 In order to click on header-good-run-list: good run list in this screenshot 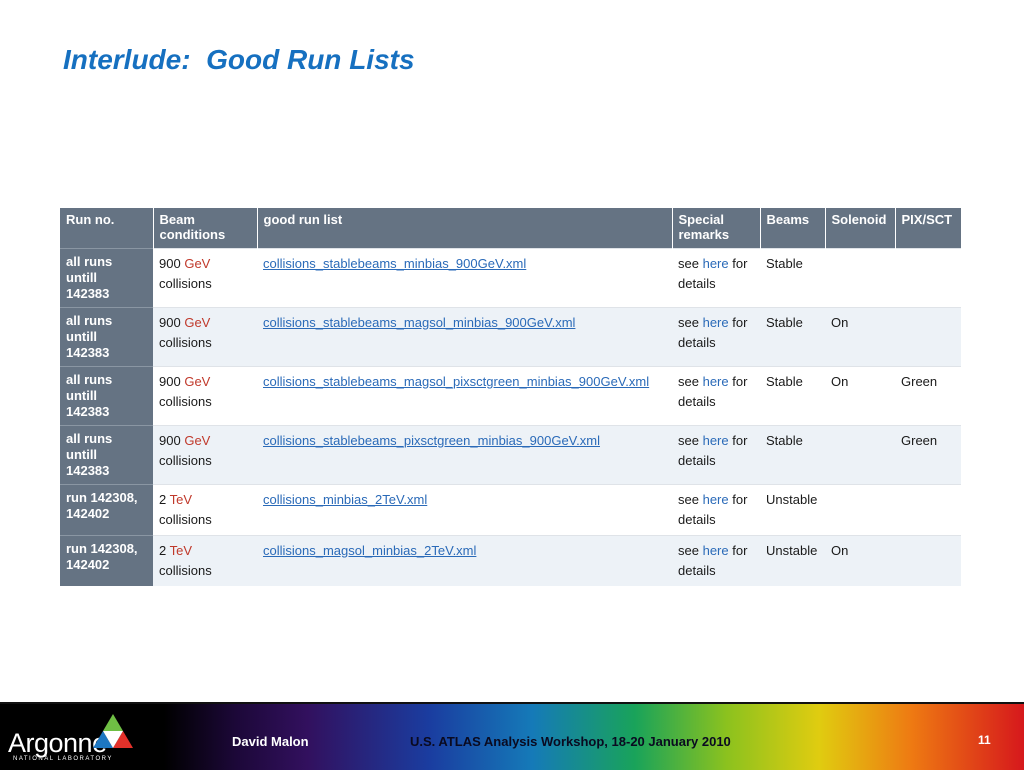, I will do `click(465, 228)`.